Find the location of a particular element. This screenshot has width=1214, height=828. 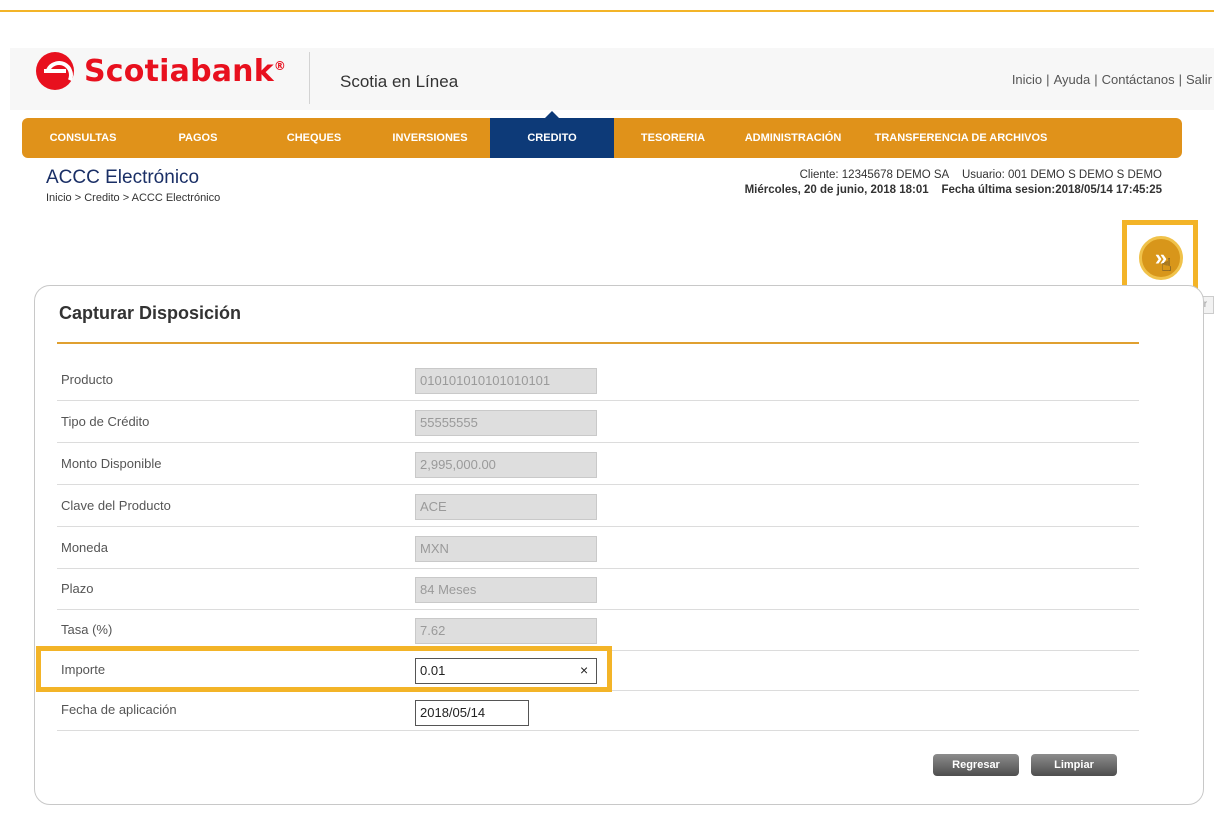

nav-item-pagos: PAGOS is located at coordinates (198, 138).